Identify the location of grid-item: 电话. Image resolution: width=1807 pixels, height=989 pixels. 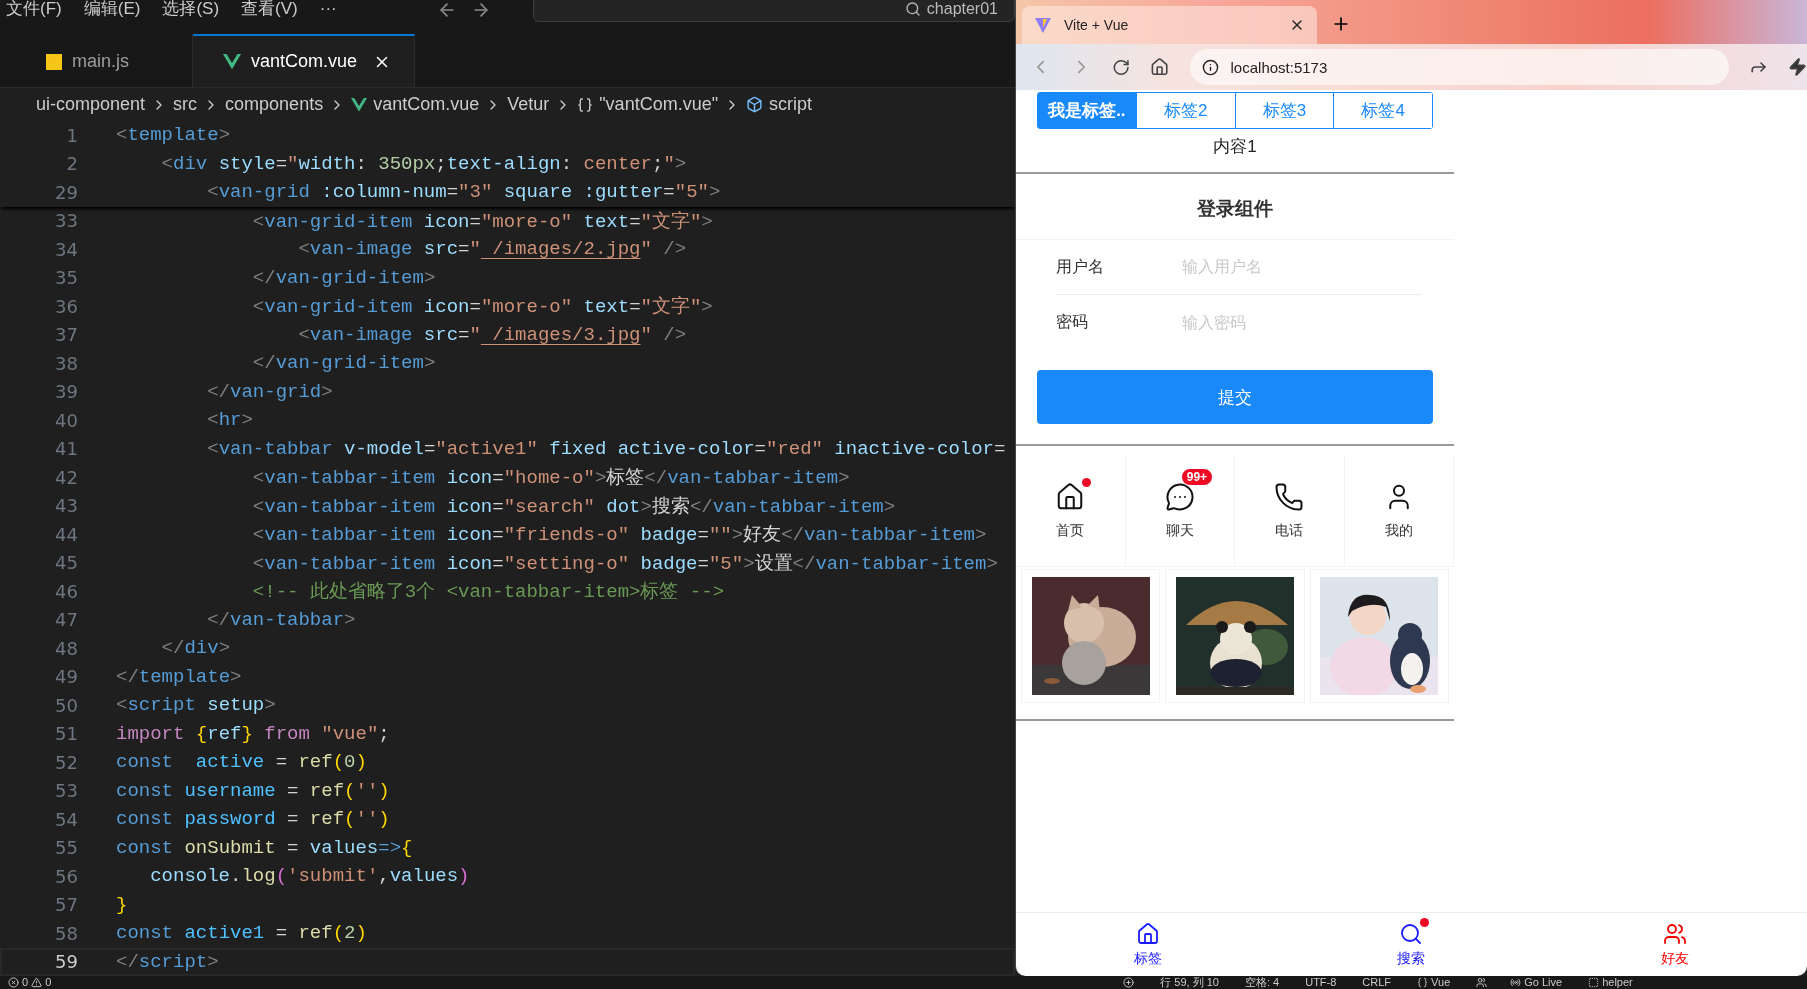
(1290, 511).